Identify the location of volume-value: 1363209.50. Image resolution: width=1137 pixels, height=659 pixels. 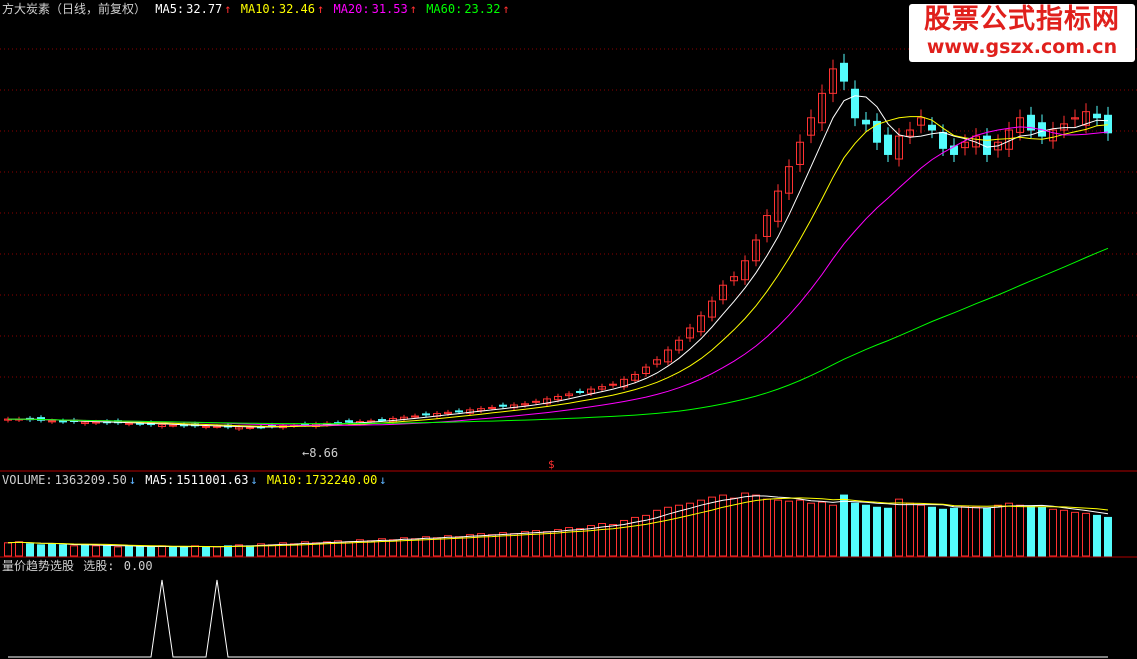
(90, 480).